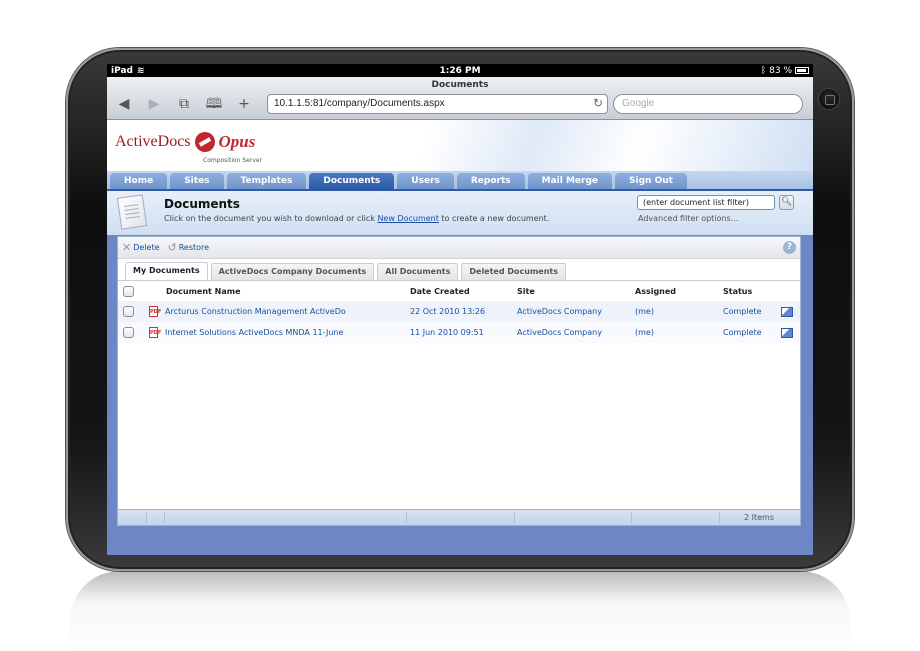  I want to click on status-time: 1:26 PM, so click(460, 70).